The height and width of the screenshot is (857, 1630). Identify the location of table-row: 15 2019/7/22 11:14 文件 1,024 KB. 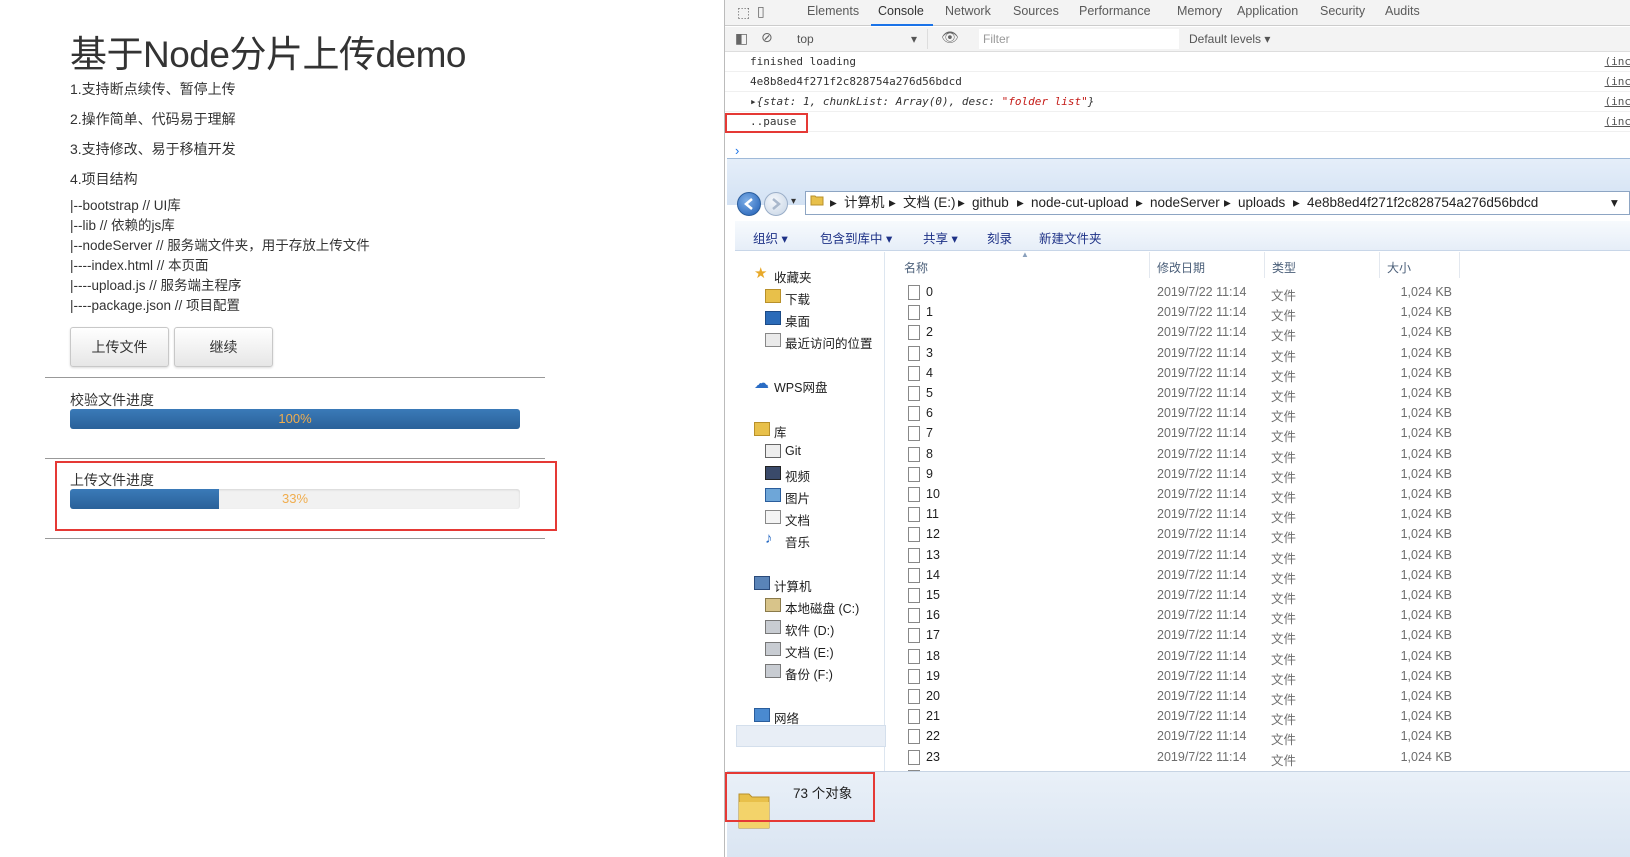
(1258, 595).